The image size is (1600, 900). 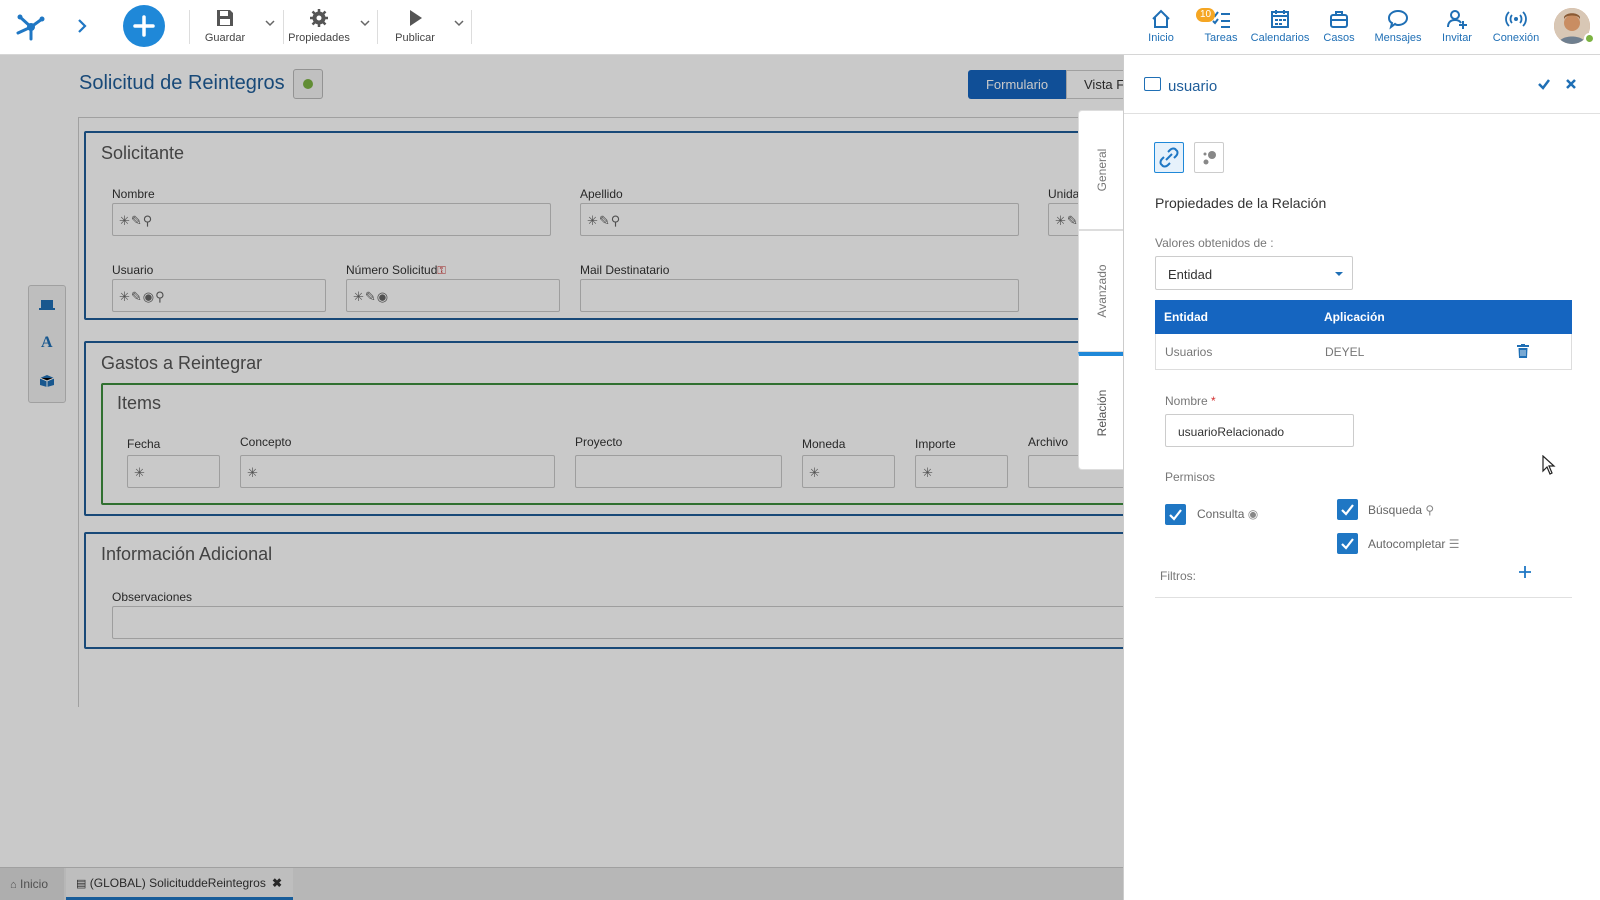 What do you see at coordinates (1339, 274) in the screenshot?
I see `dropdown-arrow-icon` at bounding box center [1339, 274].